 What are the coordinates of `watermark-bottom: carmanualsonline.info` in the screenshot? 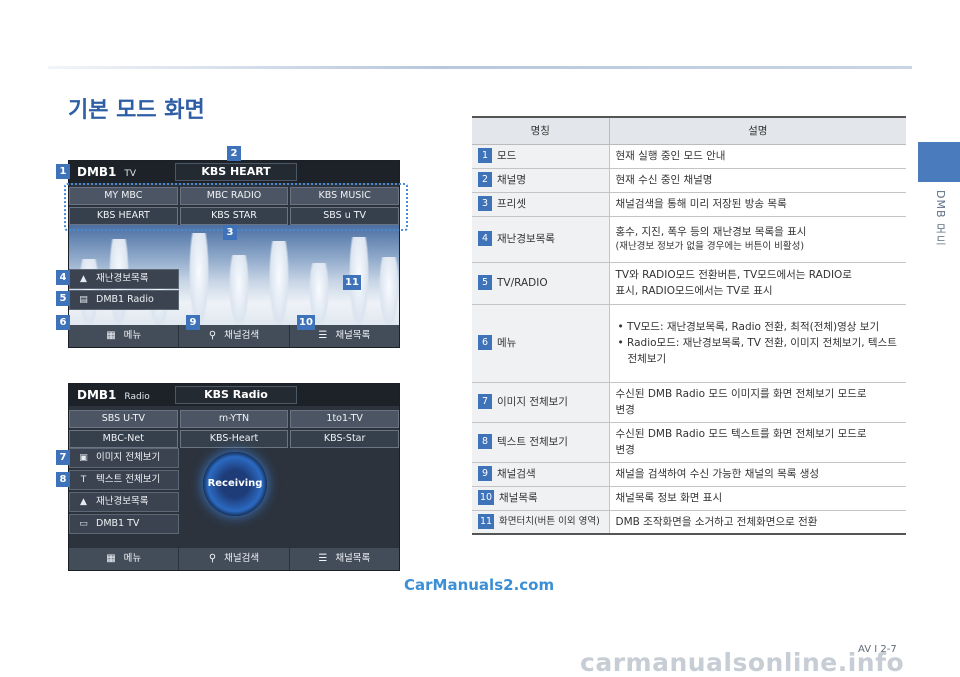 It's located at (742, 662).